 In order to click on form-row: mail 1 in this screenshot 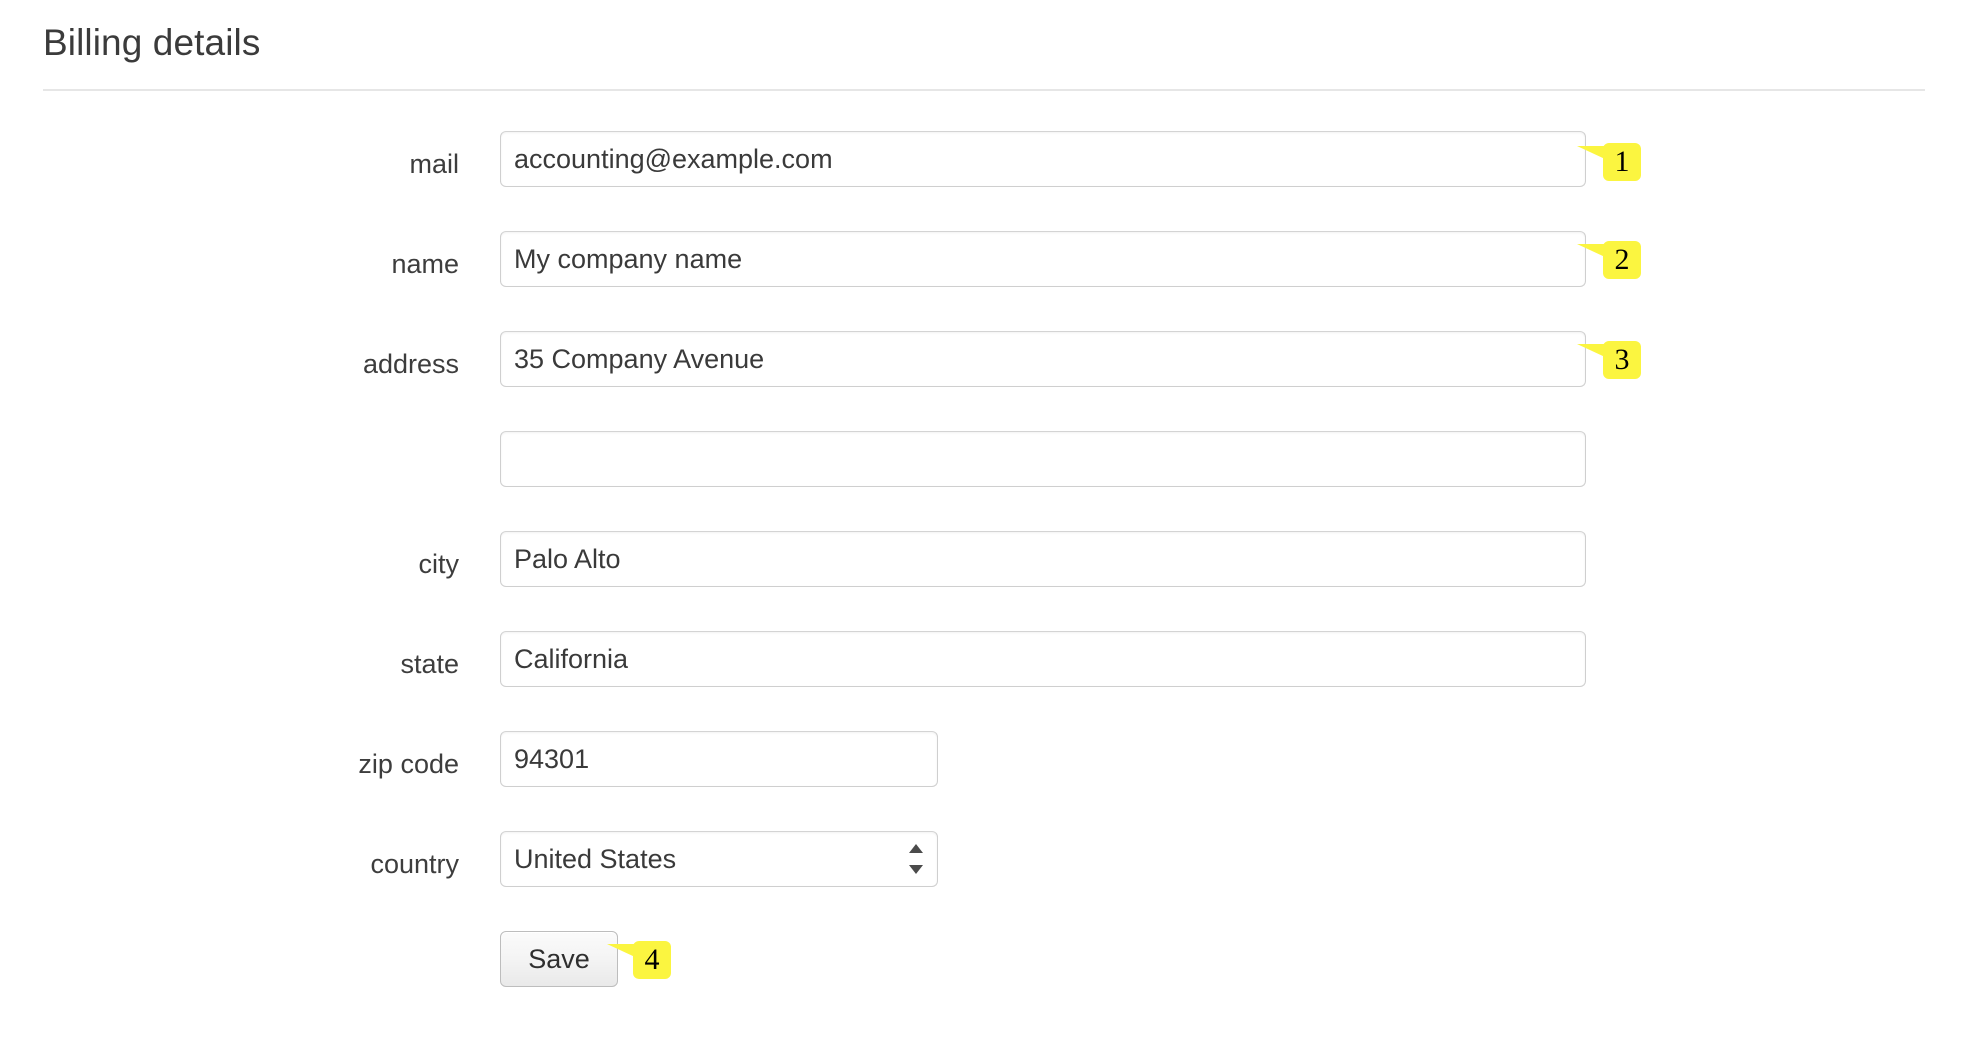, I will do `click(985, 181)`.